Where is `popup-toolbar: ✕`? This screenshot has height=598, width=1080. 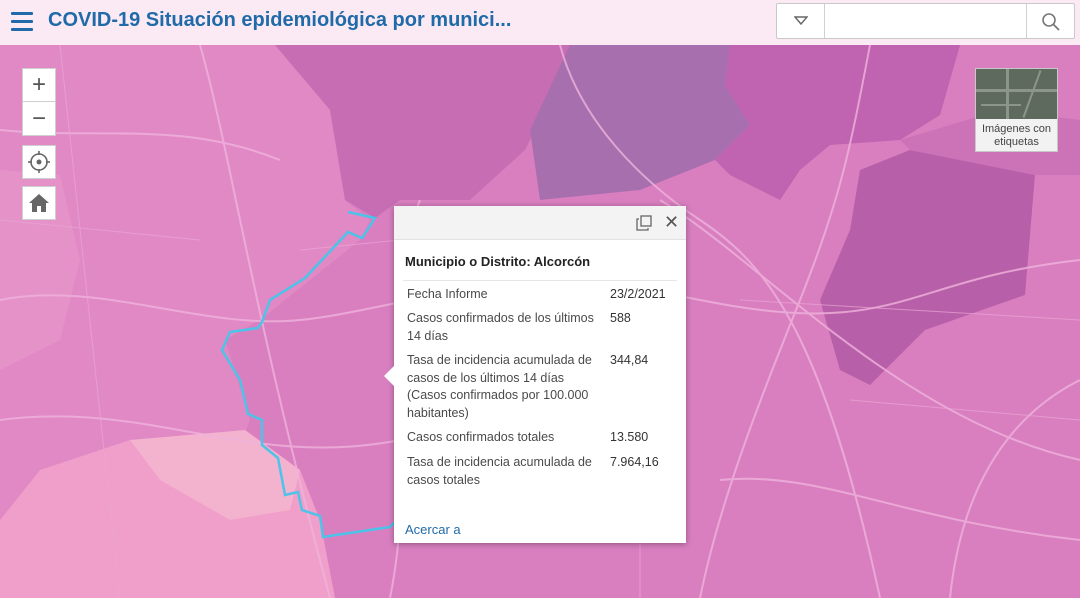
popup-toolbar: ✕ is located at coordinates (540, 223).